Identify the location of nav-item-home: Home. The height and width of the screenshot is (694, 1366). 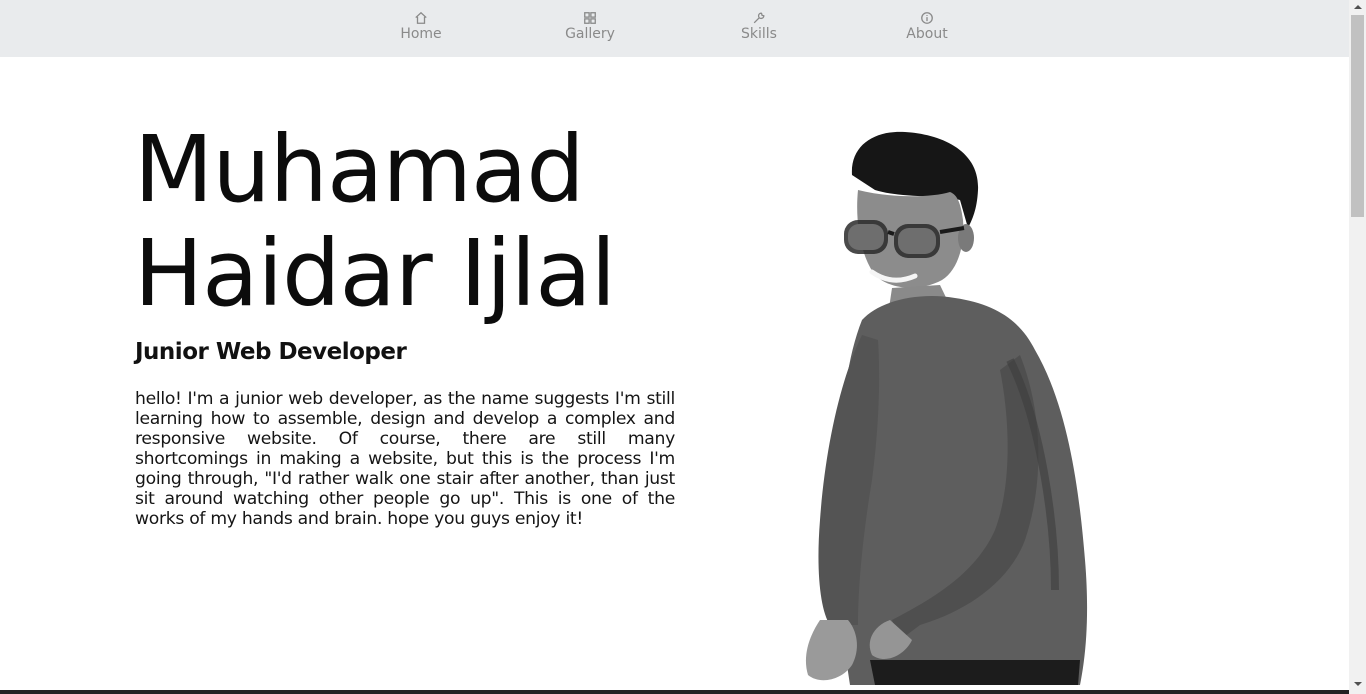
(421, 26).